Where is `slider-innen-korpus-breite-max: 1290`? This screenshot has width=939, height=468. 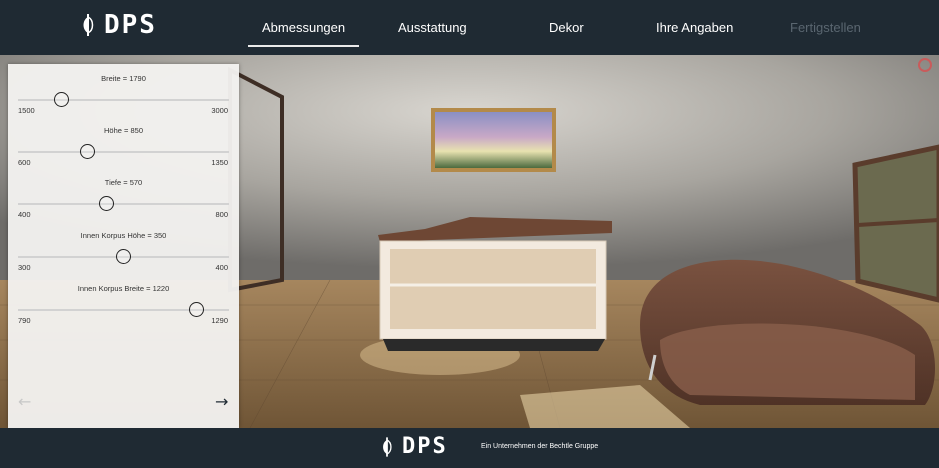
slider-innen-korpus-breite-max: 1290 is located at coordinates (219, 320).